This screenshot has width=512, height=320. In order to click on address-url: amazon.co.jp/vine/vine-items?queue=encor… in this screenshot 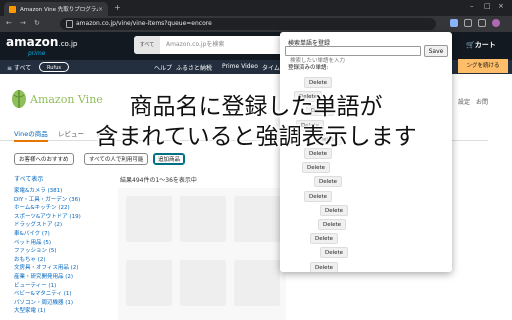, I will do `click(144, 23)`.